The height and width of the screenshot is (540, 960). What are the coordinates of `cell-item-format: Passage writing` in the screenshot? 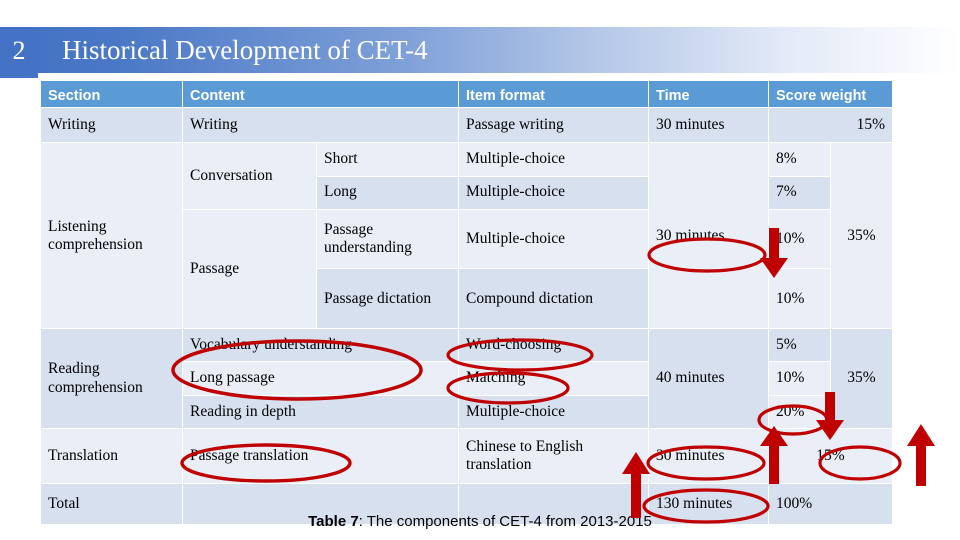 It's located at (554, 125).